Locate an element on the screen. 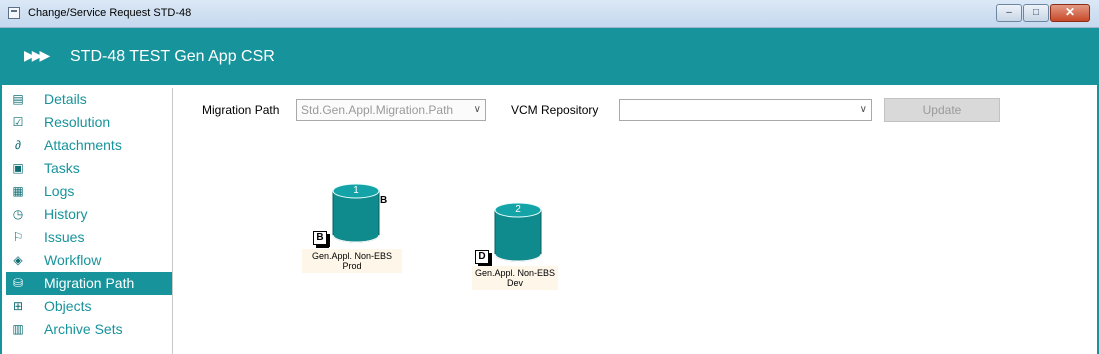 The width and height of the screenshot is (1099, 354). minimize-button: – is located at coordinates (1009, 13).